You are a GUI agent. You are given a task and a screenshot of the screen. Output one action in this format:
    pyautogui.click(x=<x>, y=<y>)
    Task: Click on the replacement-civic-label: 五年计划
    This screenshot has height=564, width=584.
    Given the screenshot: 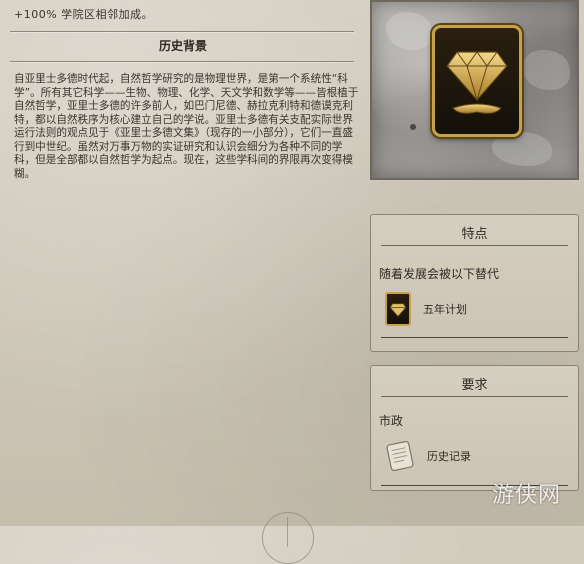 What is the action you would take?
    pyautogui.click(x=445, y=309)
    